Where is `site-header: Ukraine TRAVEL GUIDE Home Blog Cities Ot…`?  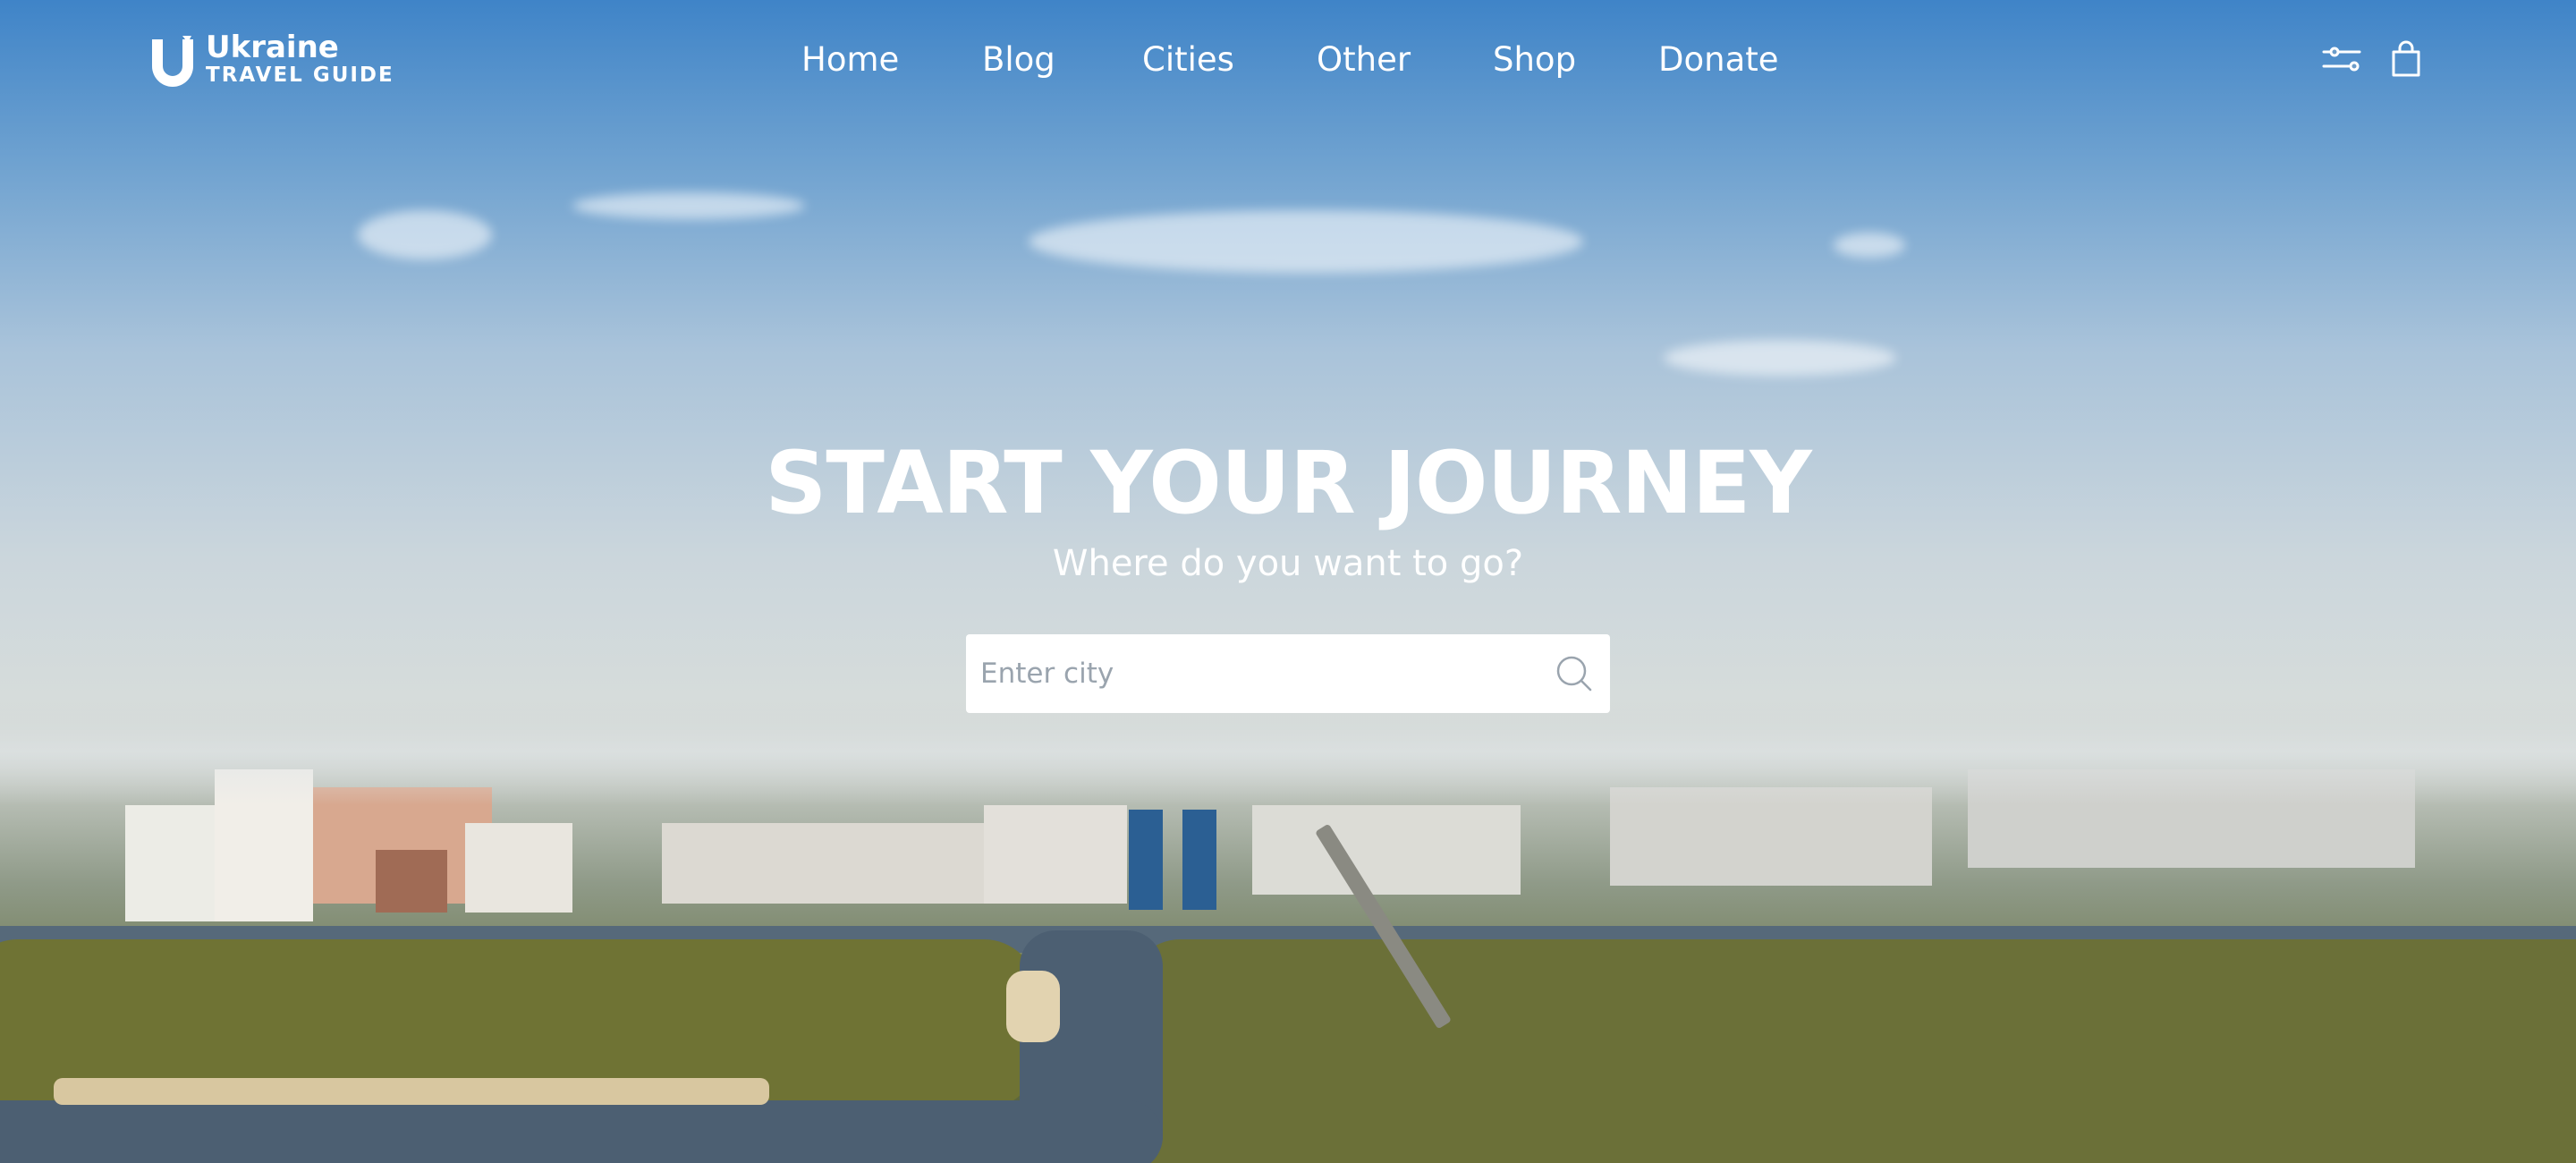
site-header: Ukraine TRAVEL GUIDE Home Blog Cities Ot… is located at coordinates (1288, 62).